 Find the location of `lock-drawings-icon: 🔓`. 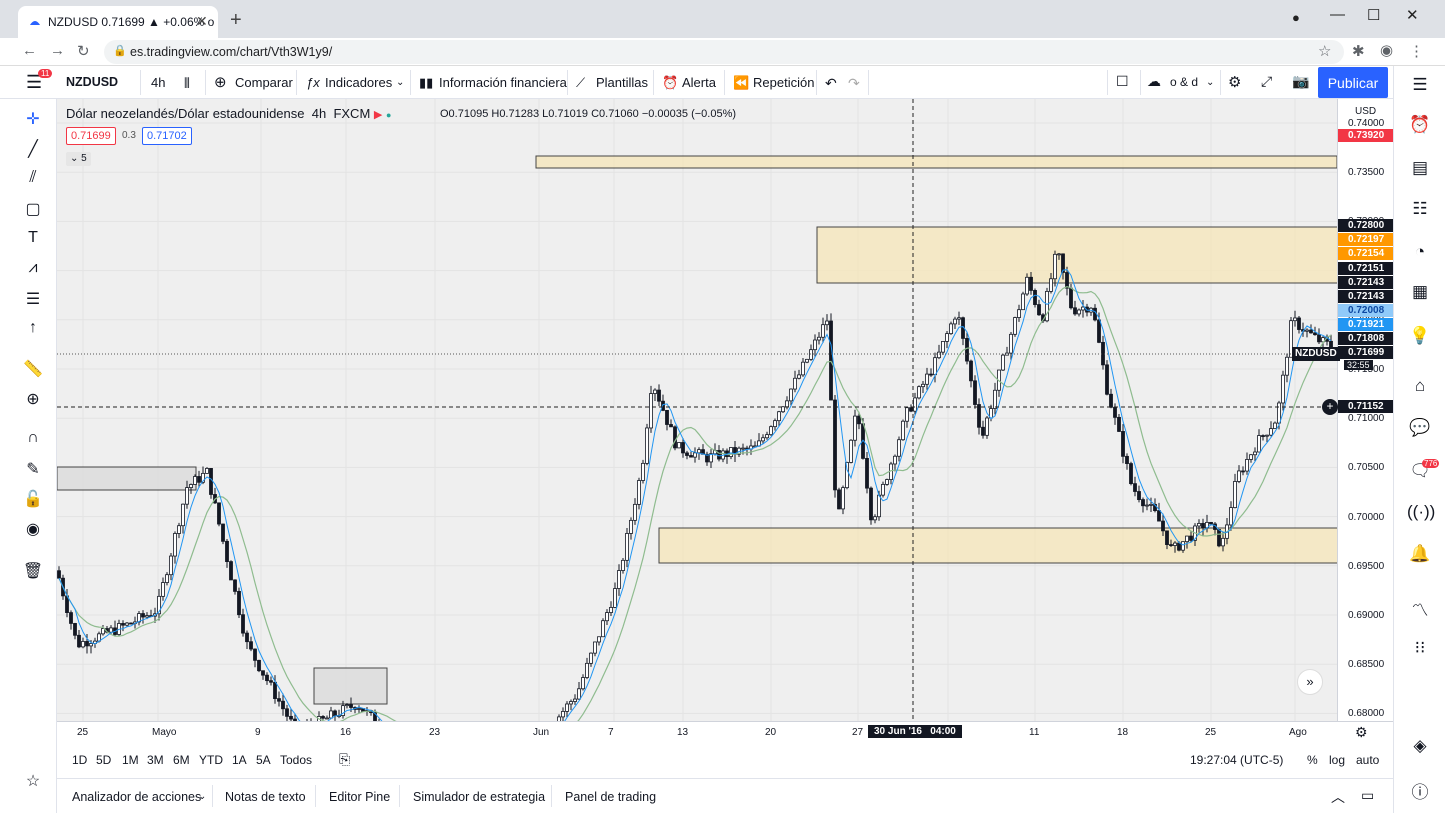

lock-drawings-icon: 🔓 is located at coordinates (33, 500).